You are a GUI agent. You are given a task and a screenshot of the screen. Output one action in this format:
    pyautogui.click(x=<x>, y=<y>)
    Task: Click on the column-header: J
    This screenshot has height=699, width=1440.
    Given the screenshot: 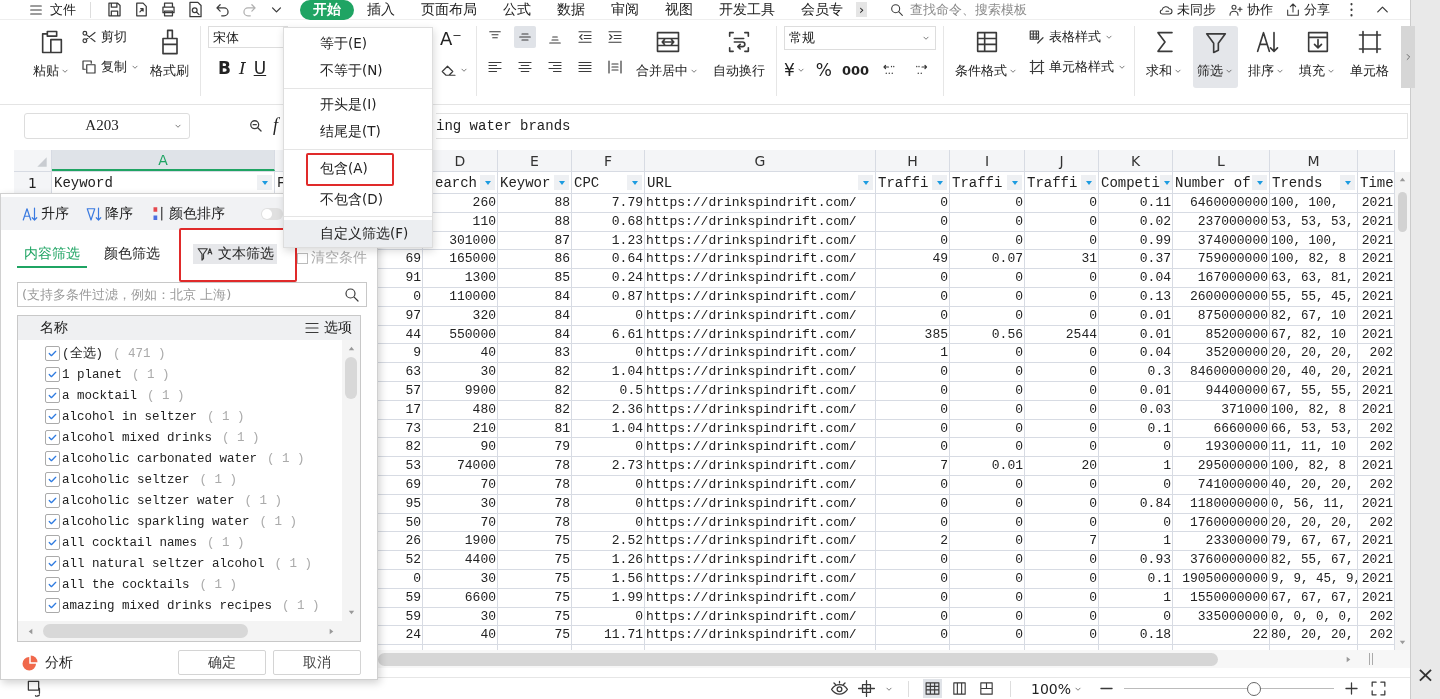 What is the action you would take?
    pyautogui.click(x=1062, y=160)
    